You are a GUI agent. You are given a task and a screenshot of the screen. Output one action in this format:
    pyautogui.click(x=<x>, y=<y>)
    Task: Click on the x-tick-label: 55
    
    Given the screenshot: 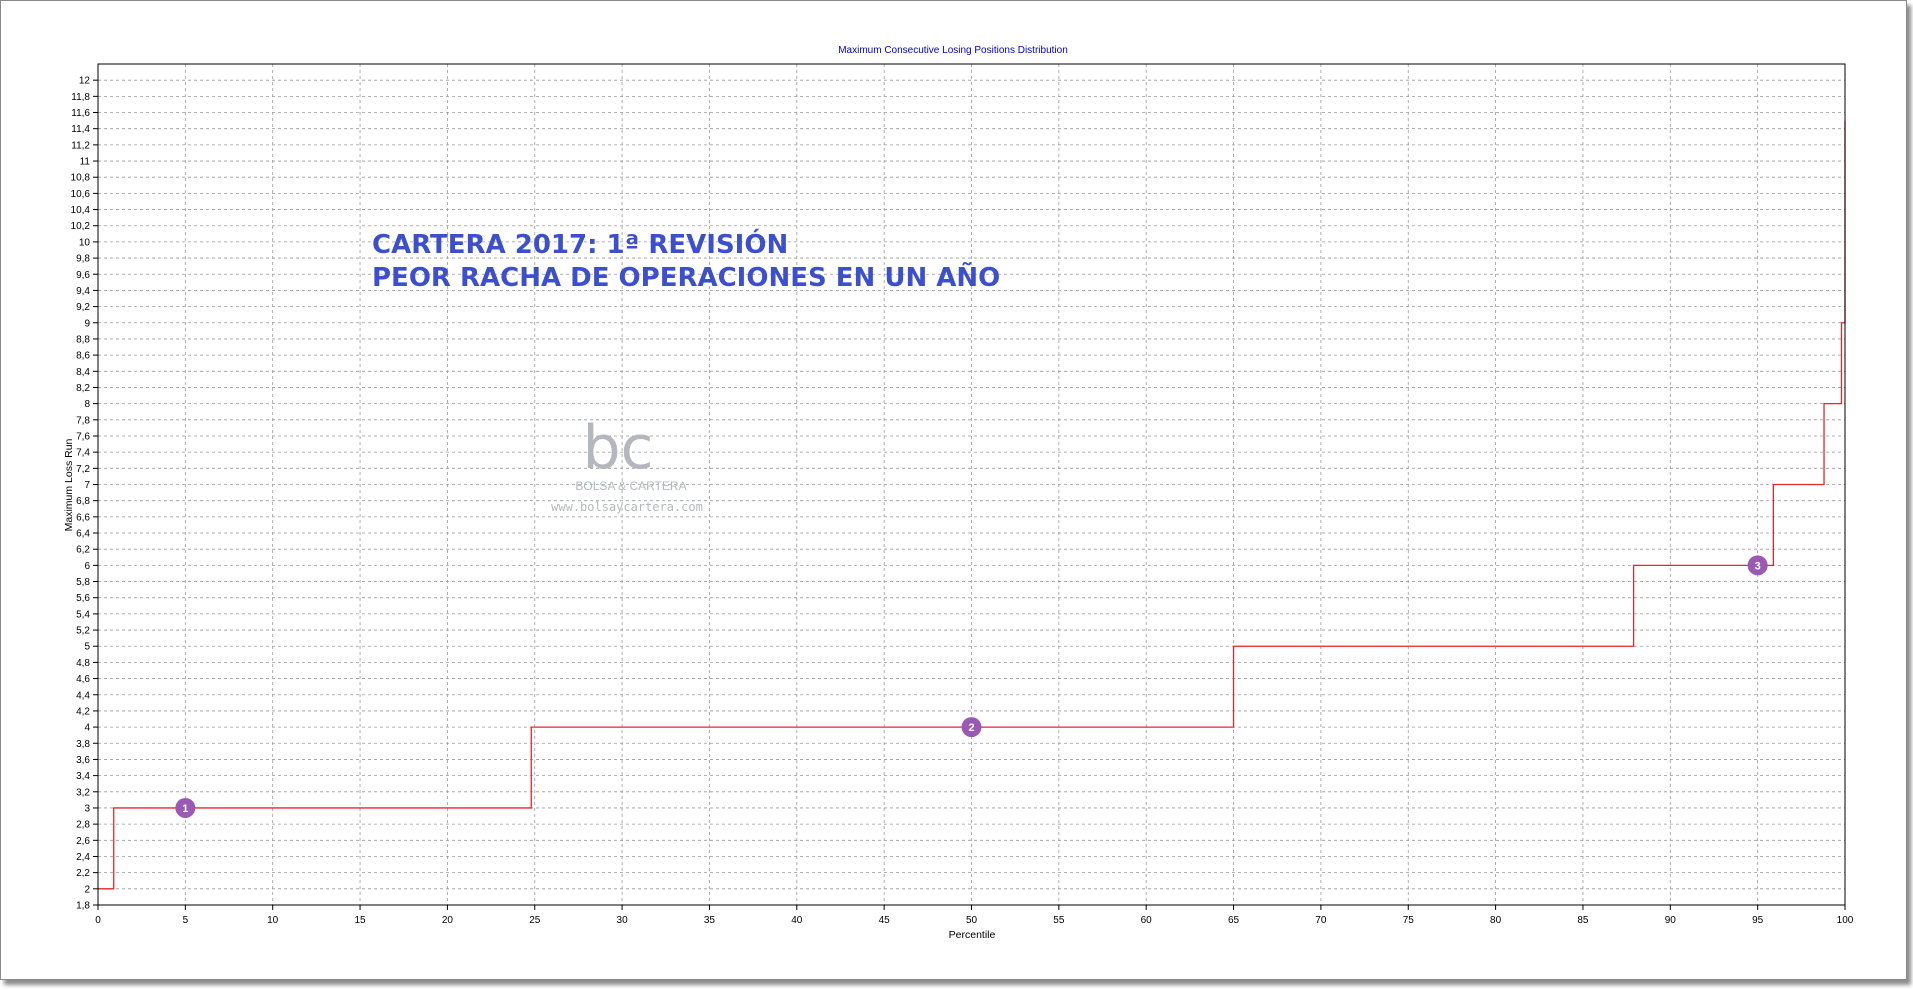 What is the action you would take?
    pyautogui.click(x=1059, y=920)
    